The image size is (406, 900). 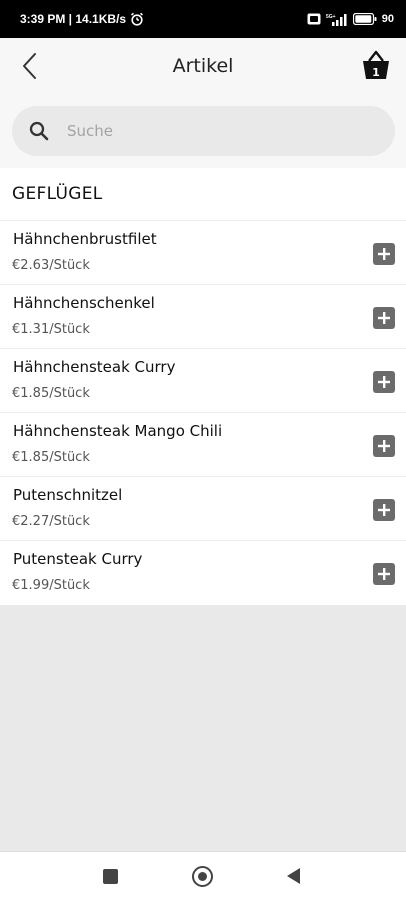 What do you see at coordinates (314, 19) in the screenshot?
I see `sim-card-icon` at bounding box center [314, 19].